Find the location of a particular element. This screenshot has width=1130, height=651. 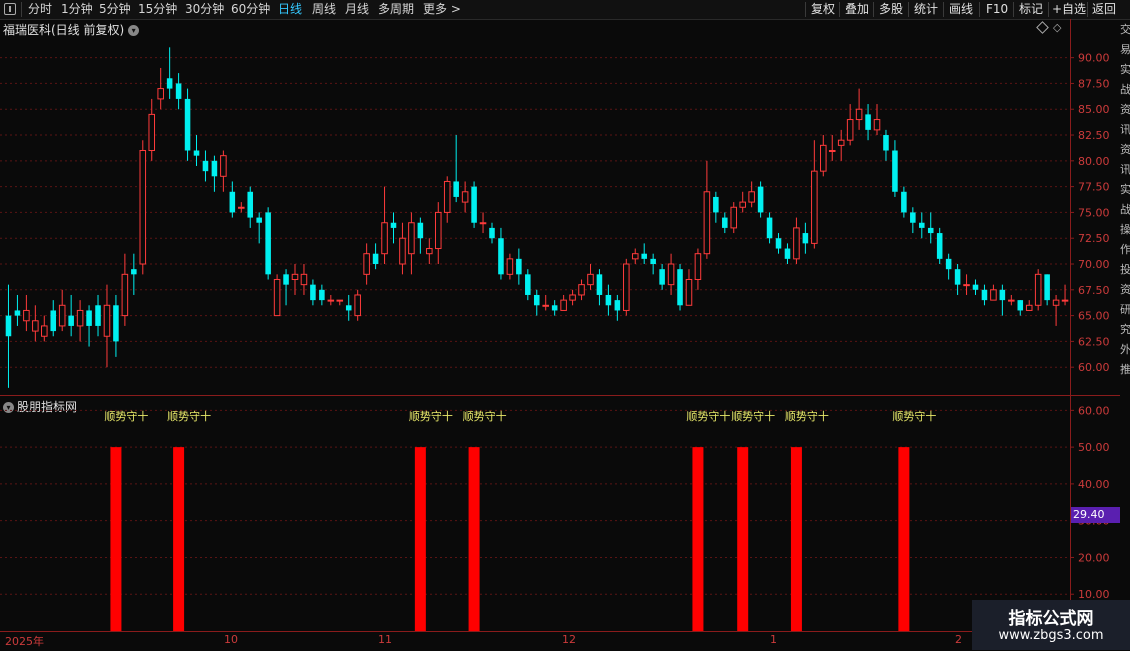

period-tab-分时: 分时 is located at coordinates (40, 9).